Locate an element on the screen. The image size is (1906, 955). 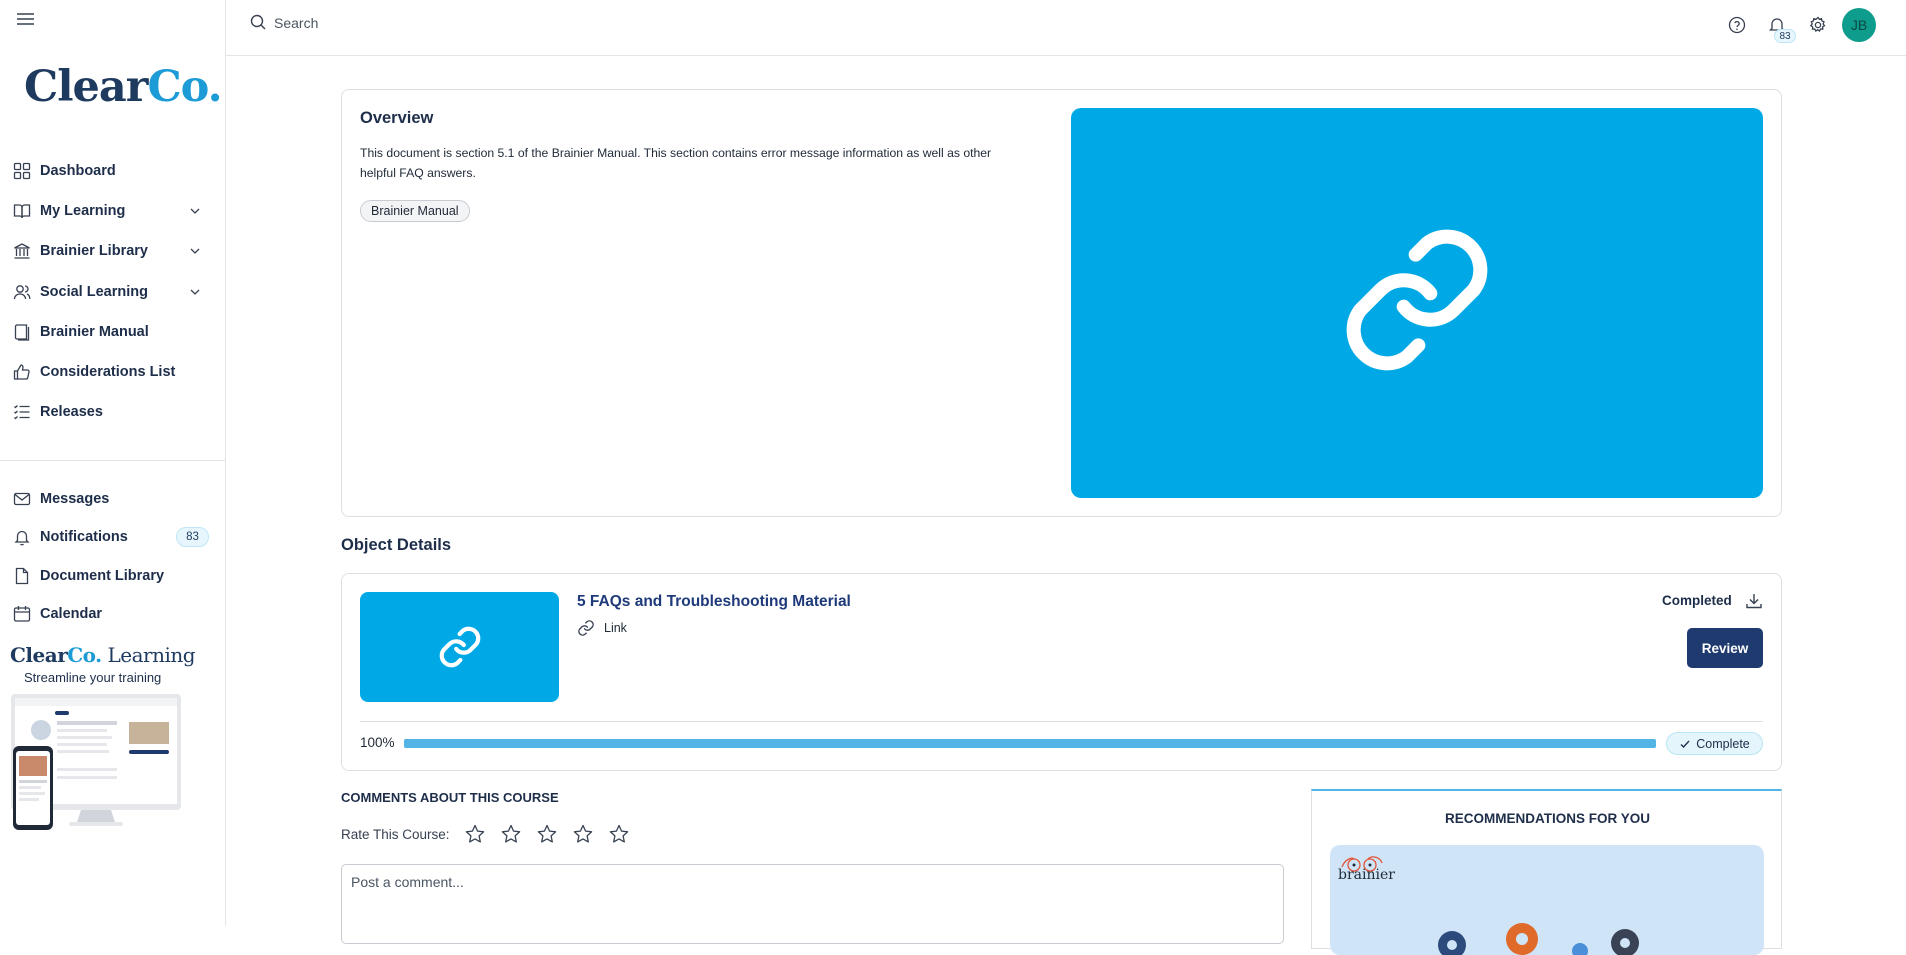
sidebar-item-calendar: Calendar is located at coordinates (113, 614).